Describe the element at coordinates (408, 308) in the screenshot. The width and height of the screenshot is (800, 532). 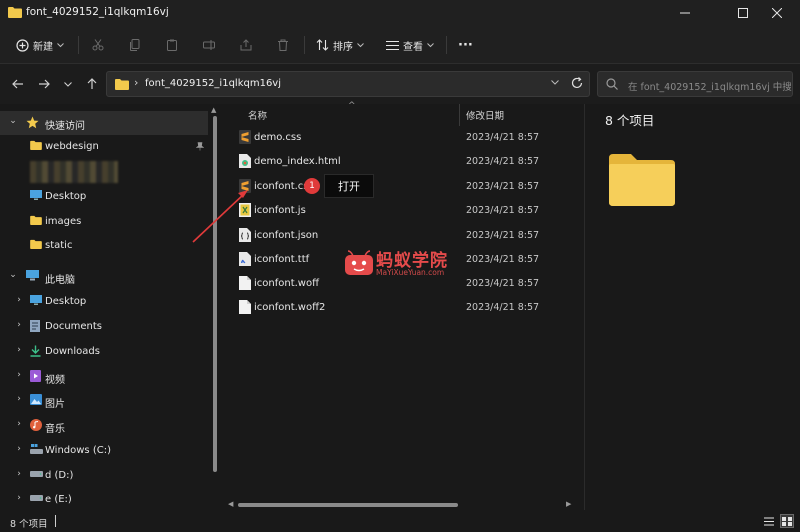
I see `file-row: iconfont.woff2 2023/4/21 8:57` at that location.